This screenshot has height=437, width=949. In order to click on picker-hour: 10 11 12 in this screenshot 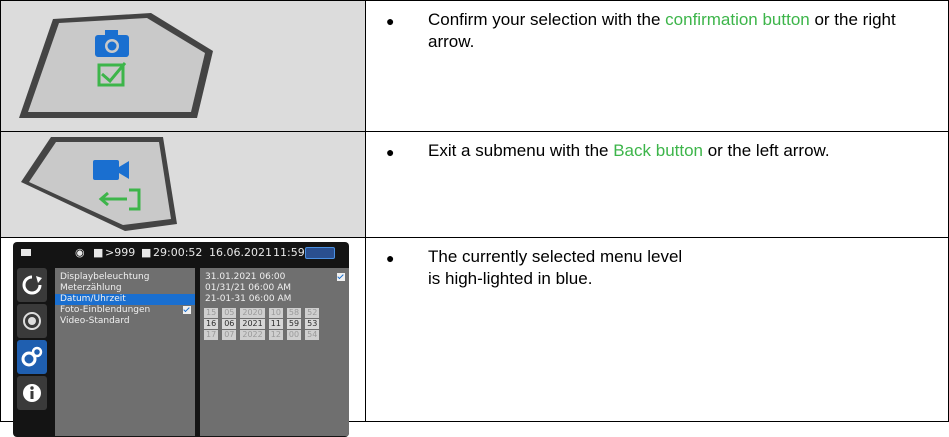, I will do `click(275, 324)`.